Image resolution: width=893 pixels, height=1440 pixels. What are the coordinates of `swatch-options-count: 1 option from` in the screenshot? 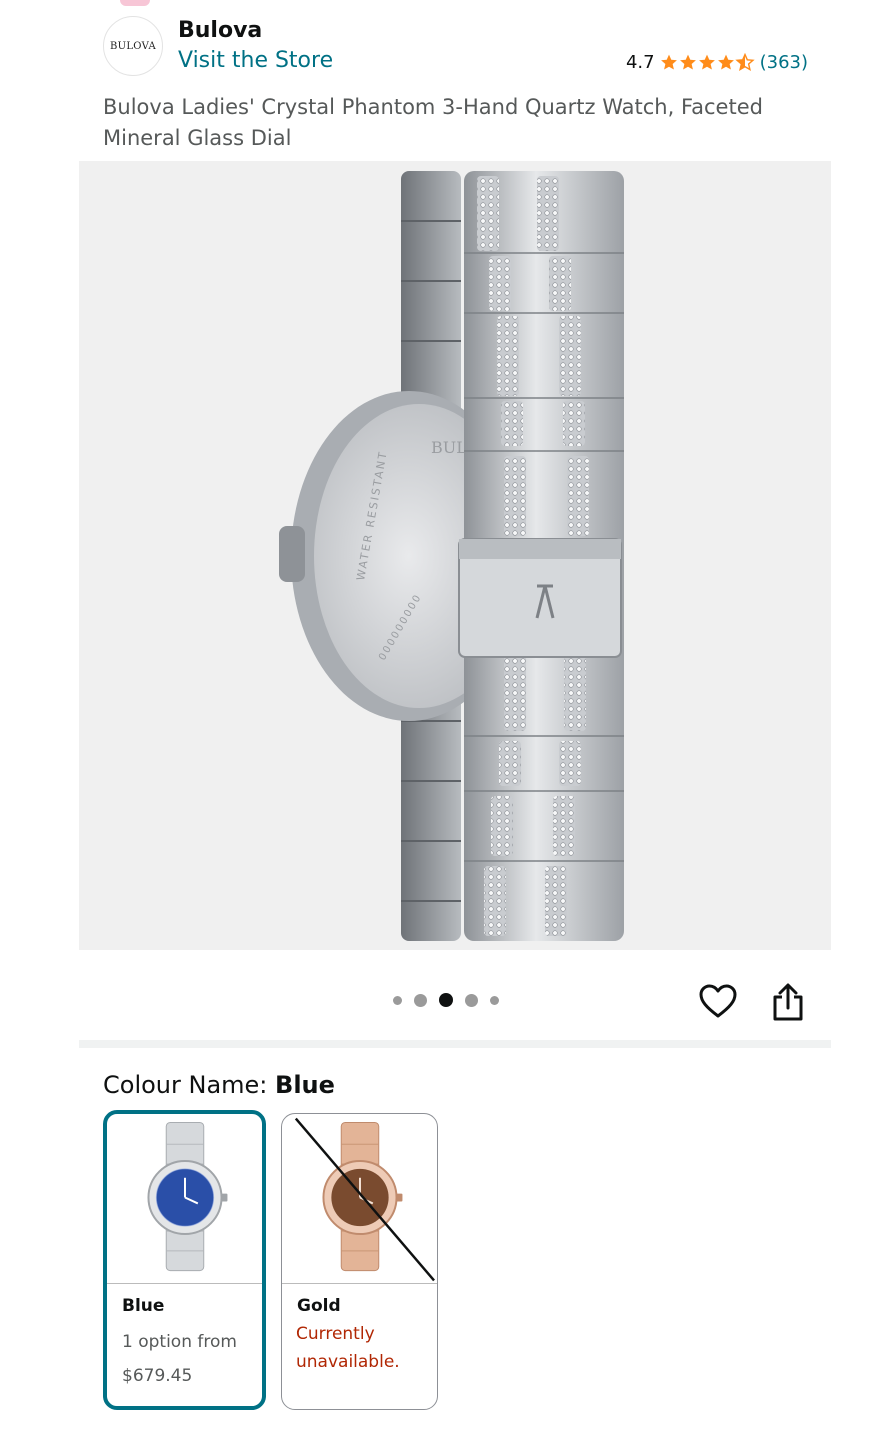 It's located at (179, 1342).